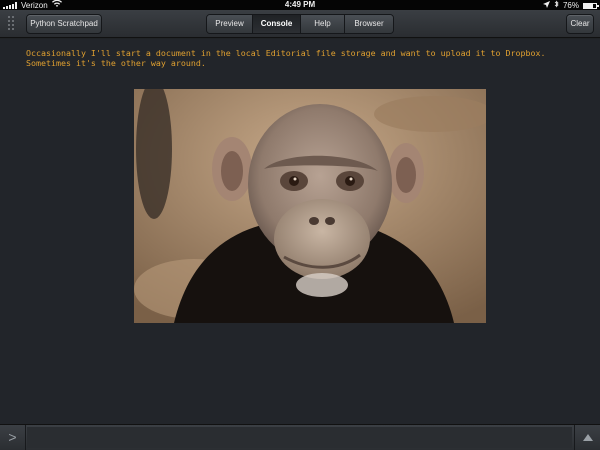 Image resolution: width=600 pixels, height=450 pixels. Describe the element at coordinates (12, 23) in the screenshot. I see `drag-handle-icon` at that location.